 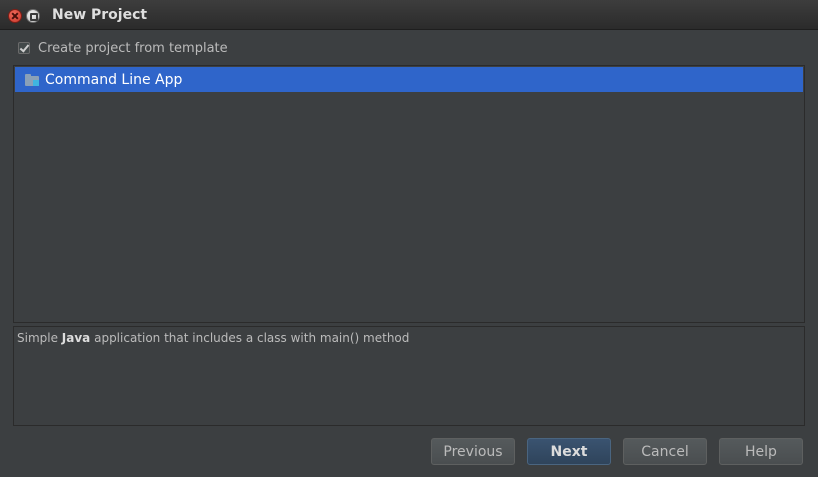 I want to click on template-checkbox-label: Create project from template, so click(x=133, y=48).